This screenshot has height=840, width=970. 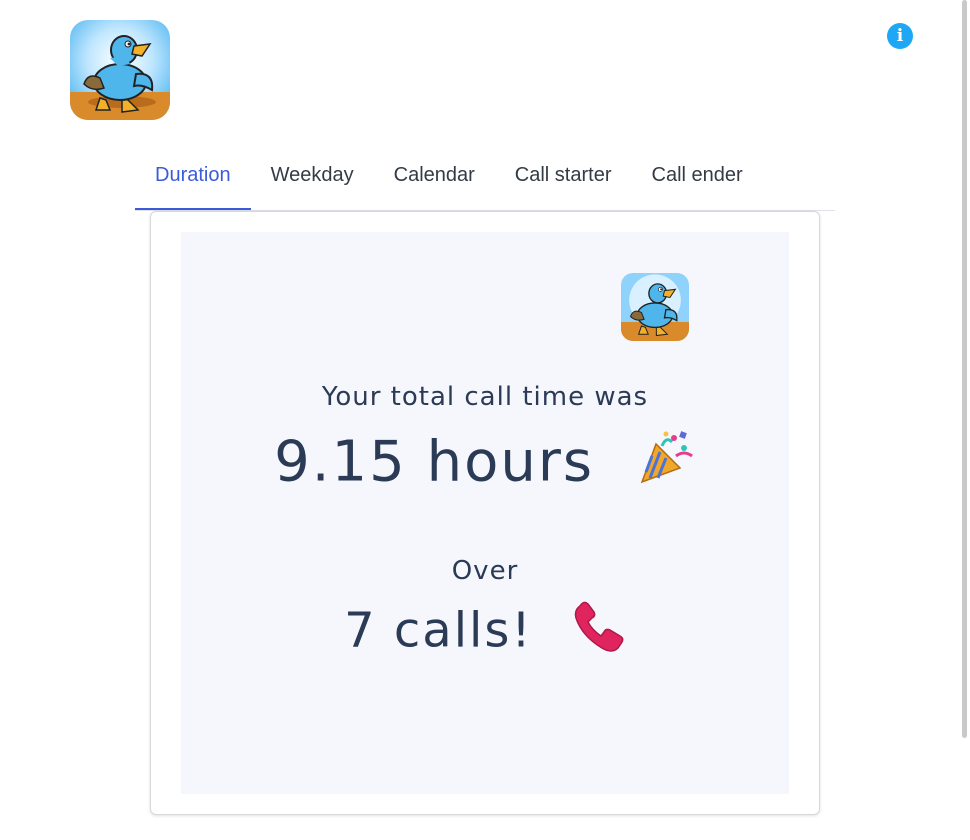 What do you see at coordinates (434, 462) in the screenshot?
I see `total-call-time-value: 9.15 hours` at bounding box center [434, 462].